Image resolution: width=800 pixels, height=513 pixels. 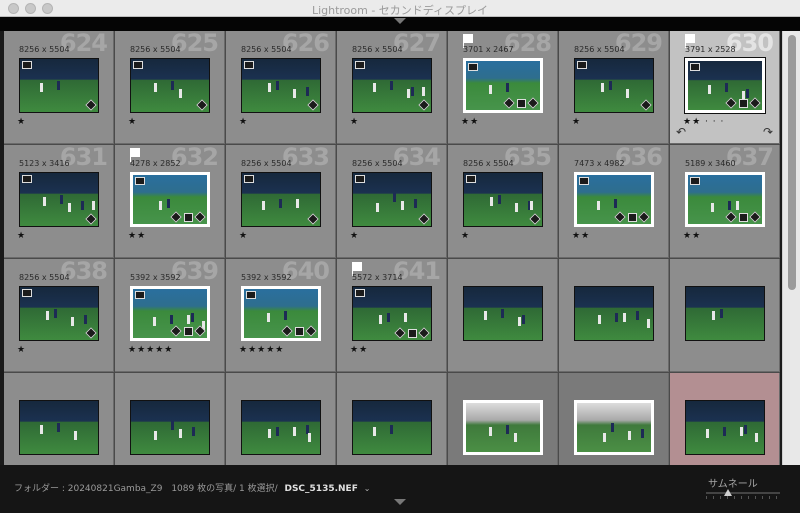 I want to click on photo-cell: 640 5392 x 3592 ★★★★★, so click(x=281, y=315).